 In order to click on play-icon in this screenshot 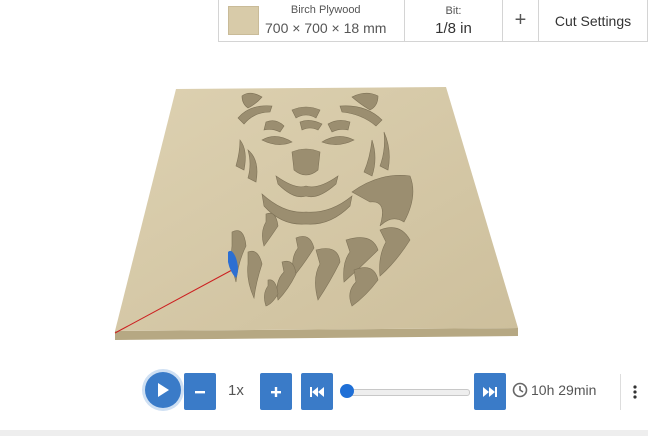, I will do `click(163, 390)`.